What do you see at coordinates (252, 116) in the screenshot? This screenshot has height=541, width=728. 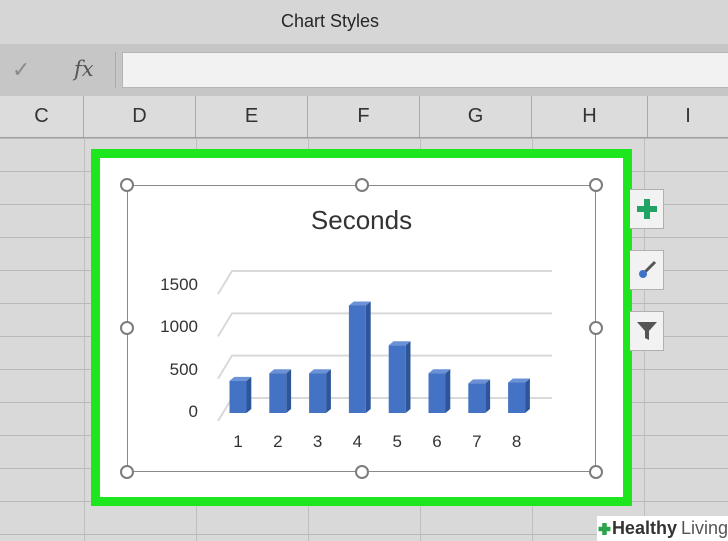 I see `column-header-e: E` at bounding box center [252, 116].